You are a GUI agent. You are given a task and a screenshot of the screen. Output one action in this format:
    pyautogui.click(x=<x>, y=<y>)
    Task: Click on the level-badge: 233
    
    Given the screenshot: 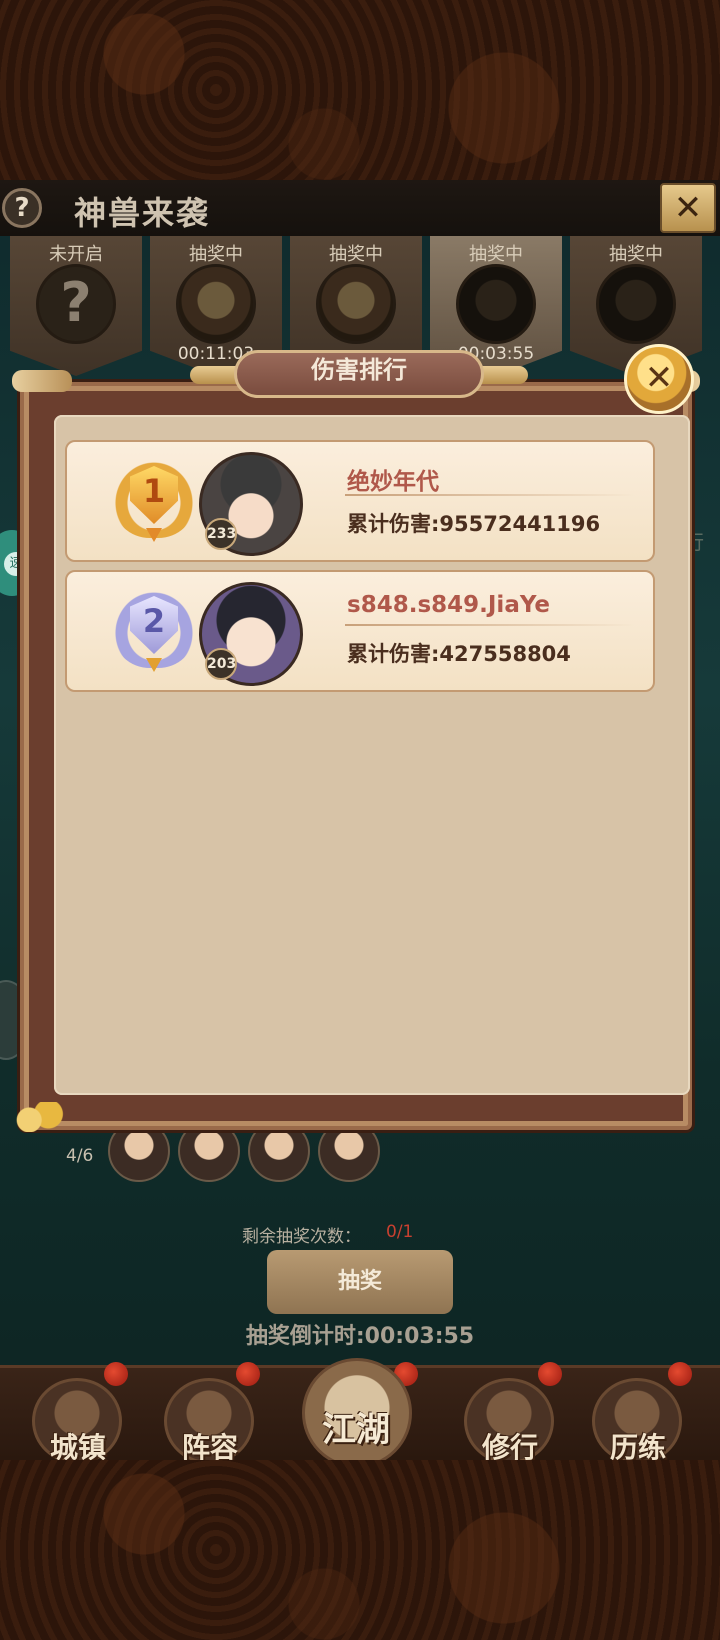 What is the action you would take?
    pyautogui.click(x=221, y=534)
    